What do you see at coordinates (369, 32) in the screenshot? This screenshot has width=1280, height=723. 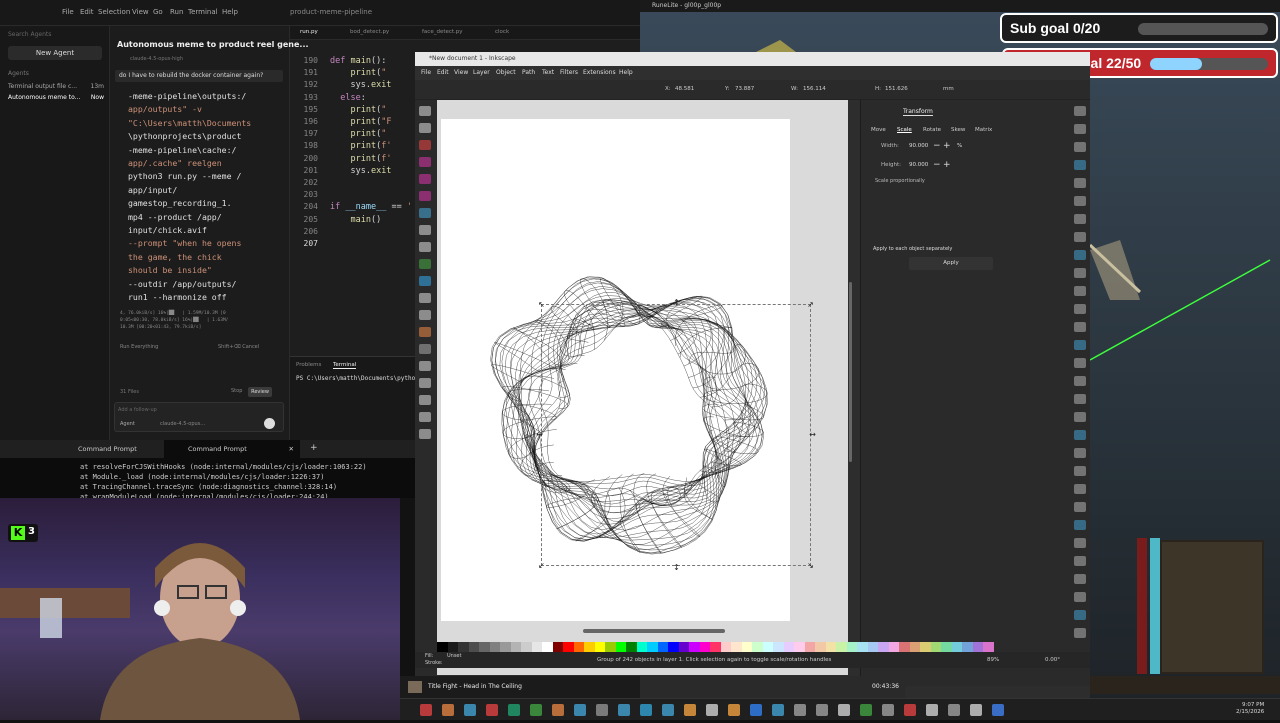 I see `tab-bod-detect: bod_detect.py` at bounding box center [369, 32].